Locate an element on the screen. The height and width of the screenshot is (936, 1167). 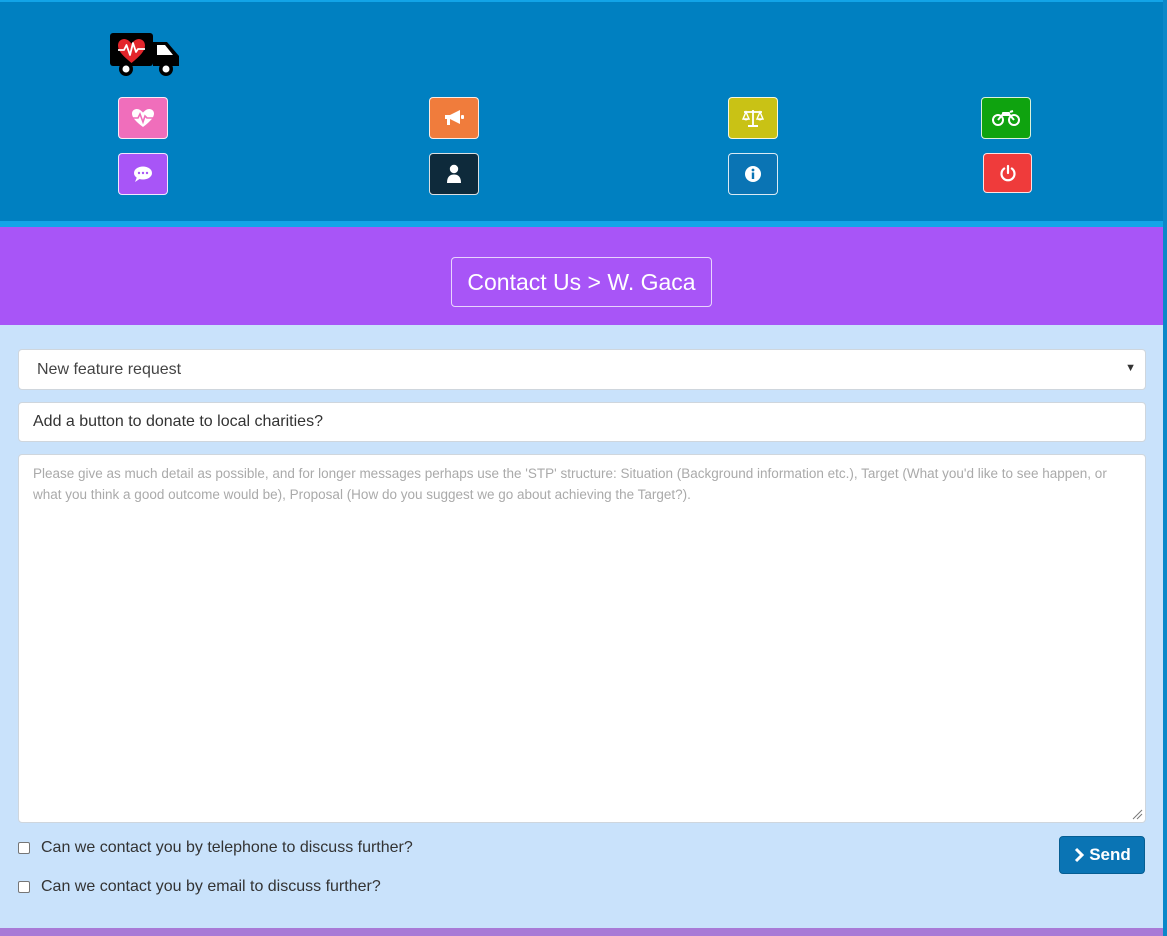
nav-motorbike-button is located at coordinates (1006, 118).